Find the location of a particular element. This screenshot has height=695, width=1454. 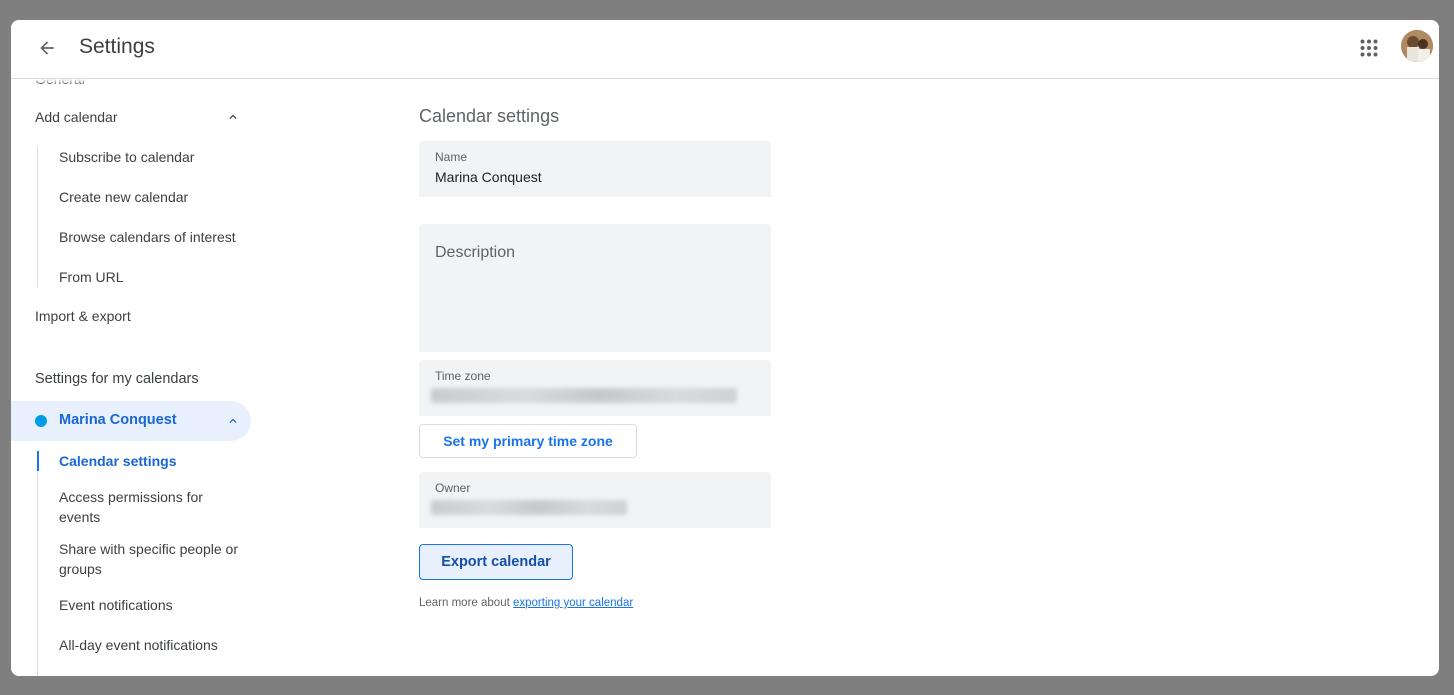

owner-field-label: Owner is located at coordinates (453, 488).